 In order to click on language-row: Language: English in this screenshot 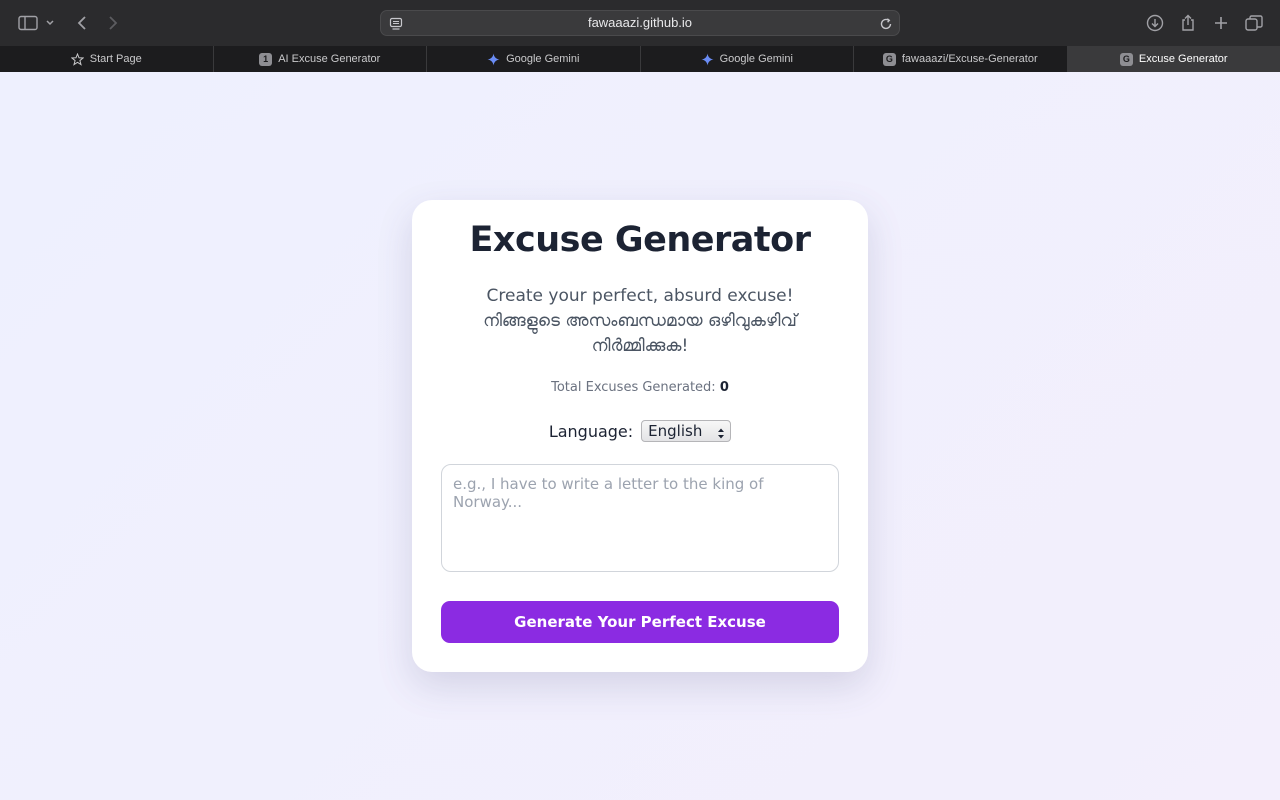, I will do `click(640, 431)`.